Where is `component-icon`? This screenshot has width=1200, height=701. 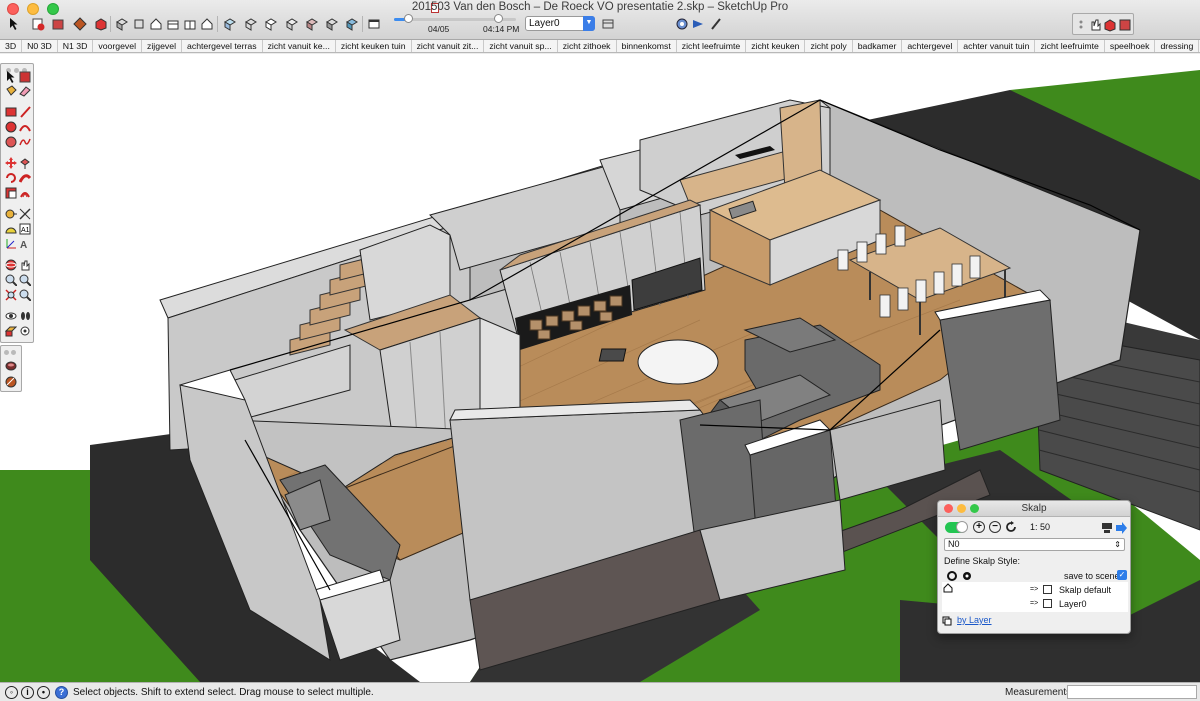
component-icon is located at coordinates (1110, 25).